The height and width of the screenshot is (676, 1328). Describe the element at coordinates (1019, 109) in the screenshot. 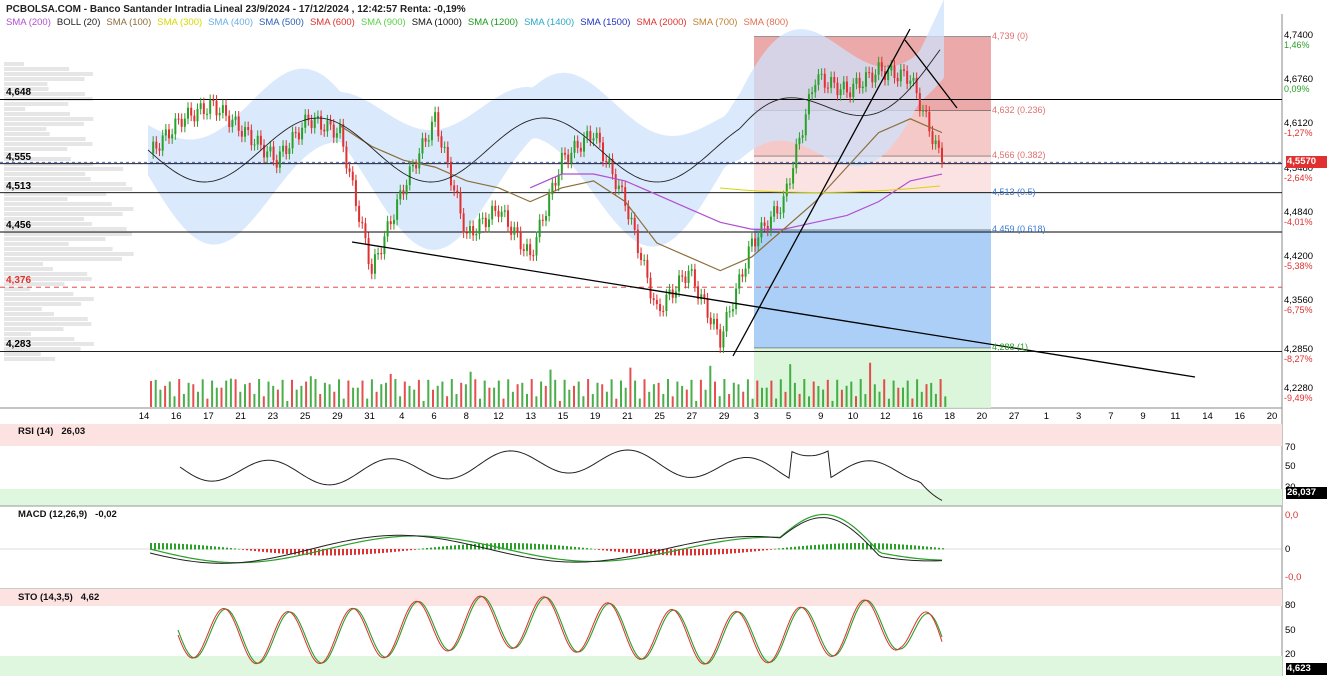

I see `fib-label: 4,632 (0.236)` at that location.